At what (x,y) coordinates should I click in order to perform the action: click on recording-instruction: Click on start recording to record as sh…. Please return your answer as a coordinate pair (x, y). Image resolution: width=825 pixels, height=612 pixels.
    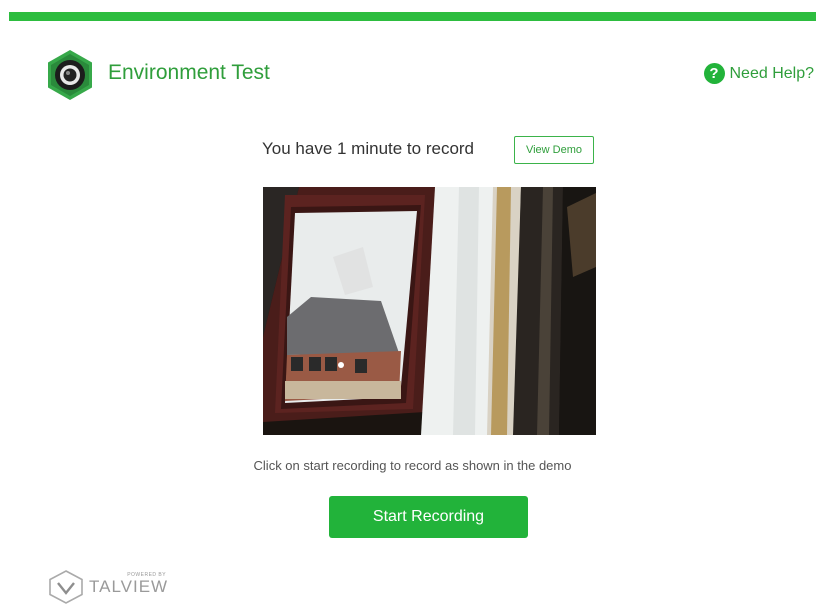
    Looking at the image, I should click on (412, 465).